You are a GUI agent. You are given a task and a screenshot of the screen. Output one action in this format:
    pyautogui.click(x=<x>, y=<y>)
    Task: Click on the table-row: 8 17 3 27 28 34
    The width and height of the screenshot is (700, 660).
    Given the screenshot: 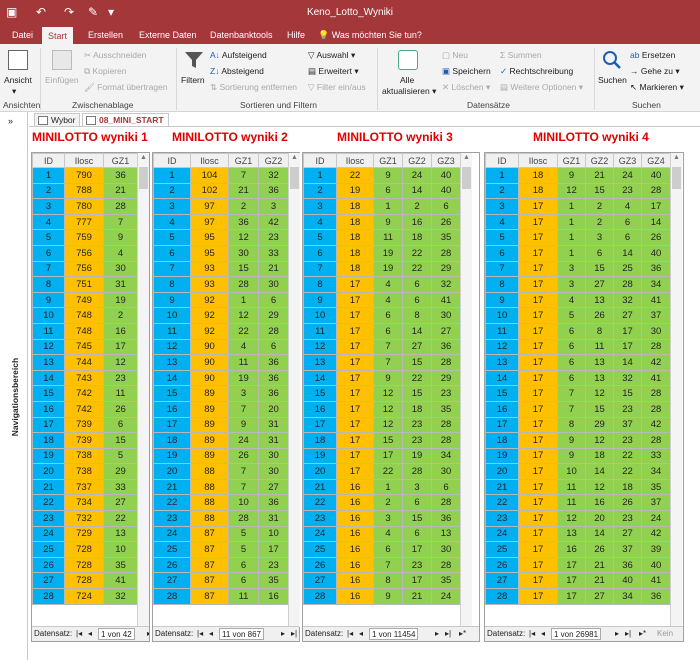 What is the action you would take?
    pyautogui.click(x=578, y=284)
    